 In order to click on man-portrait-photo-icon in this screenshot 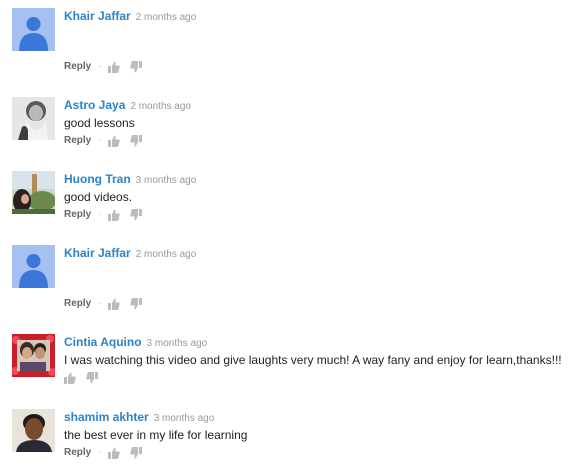, I will do `click(33, 430)`.